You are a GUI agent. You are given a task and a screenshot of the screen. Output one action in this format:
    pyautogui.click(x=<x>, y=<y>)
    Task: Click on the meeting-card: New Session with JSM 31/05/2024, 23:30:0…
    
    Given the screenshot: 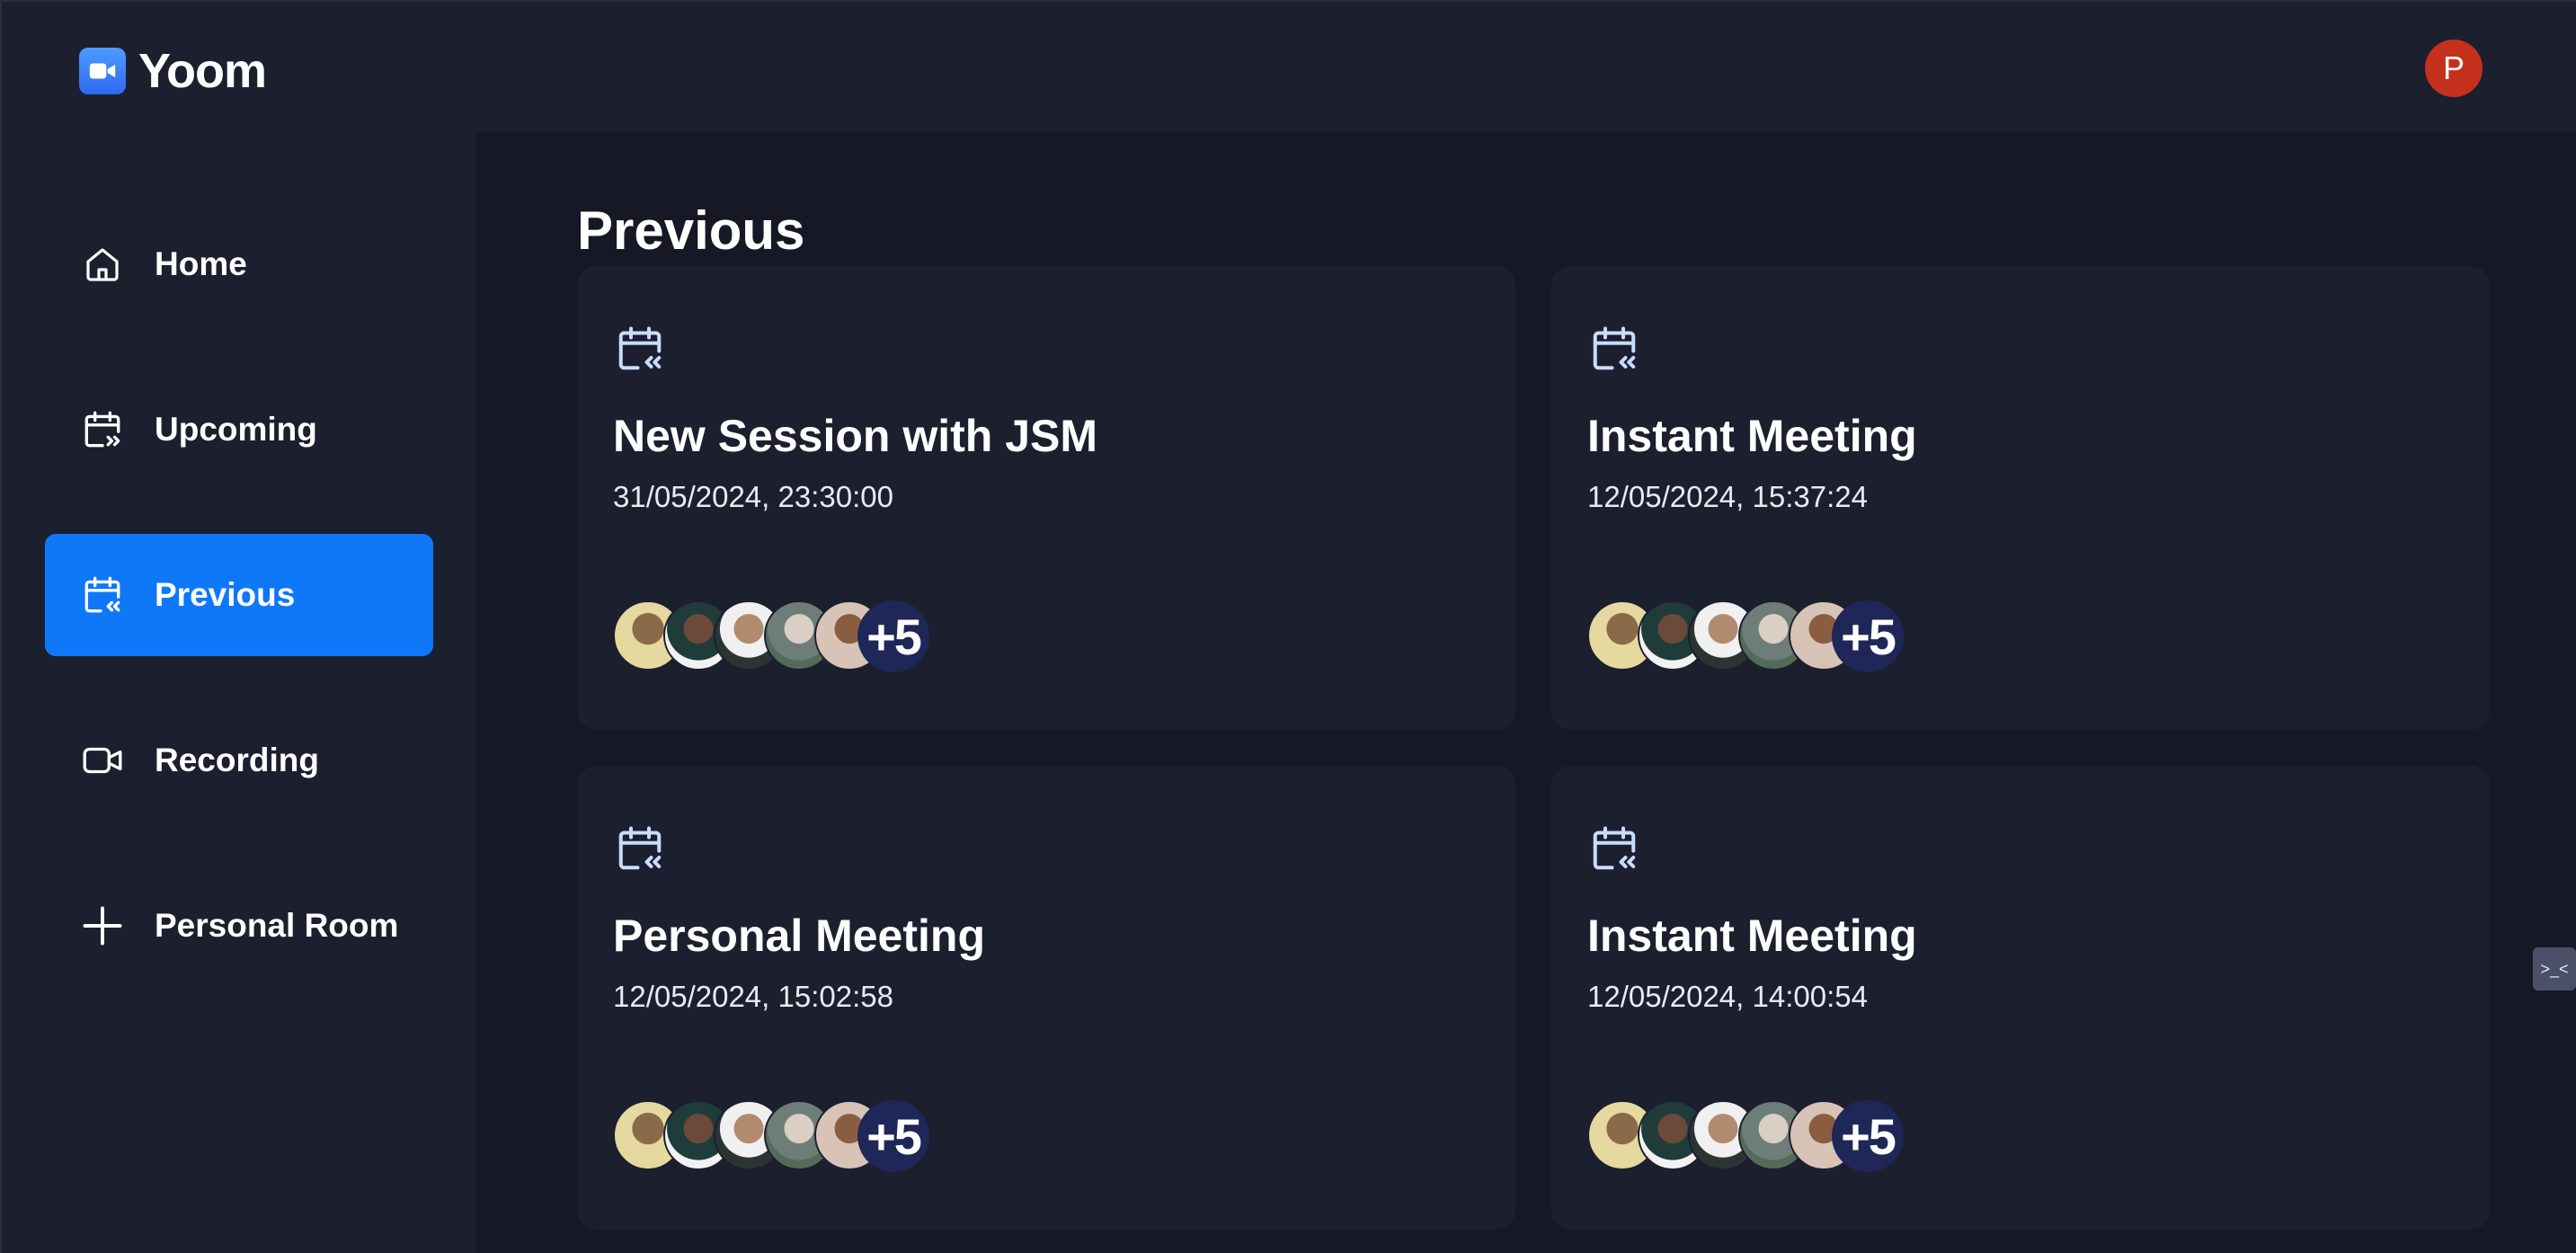 What is the action you would take?
    pyautogui.click(x=1046, y=498)
    